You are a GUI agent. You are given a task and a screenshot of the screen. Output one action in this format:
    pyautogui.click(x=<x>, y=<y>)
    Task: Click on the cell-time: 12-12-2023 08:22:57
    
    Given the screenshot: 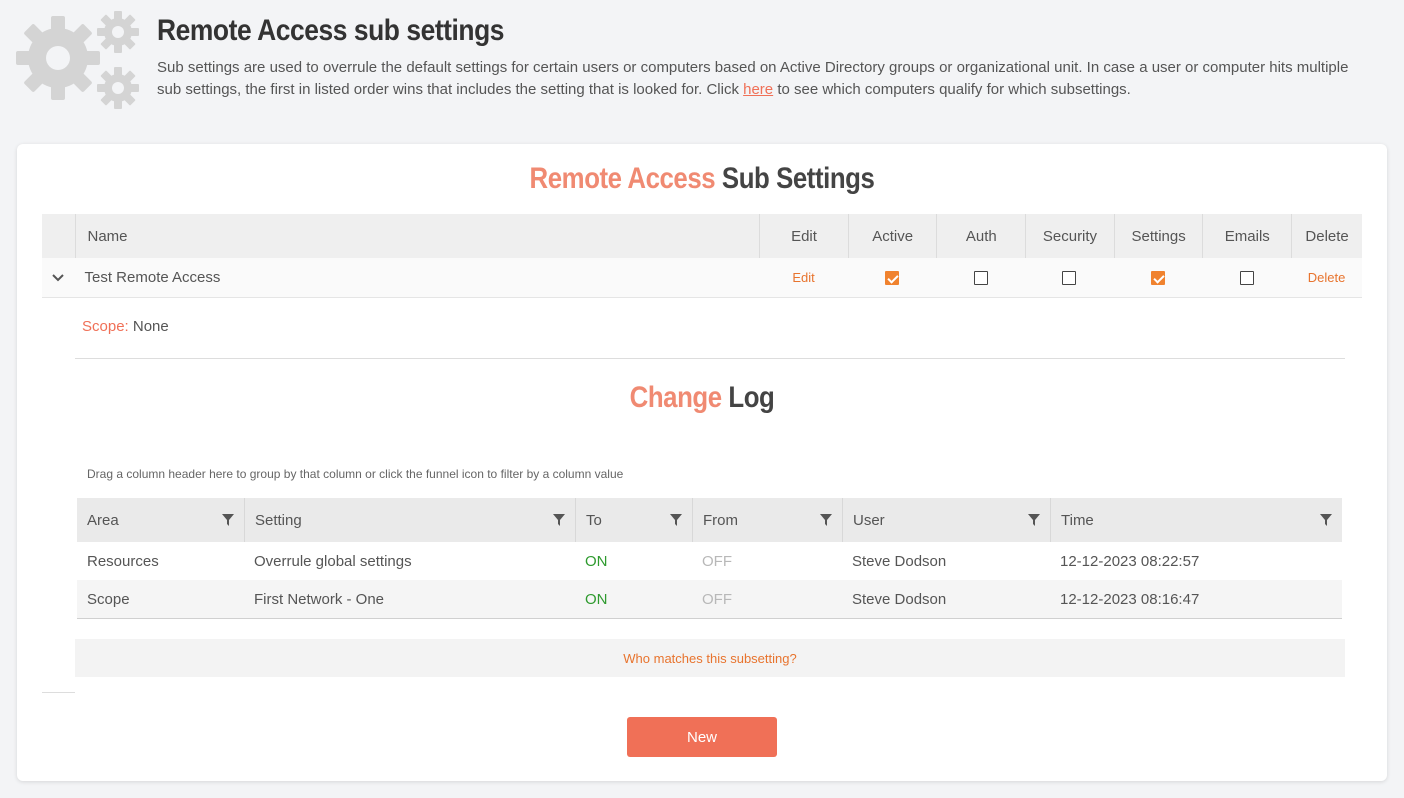 What is the action you would take?
    pyautogui.click(x=1130, y=561)
    